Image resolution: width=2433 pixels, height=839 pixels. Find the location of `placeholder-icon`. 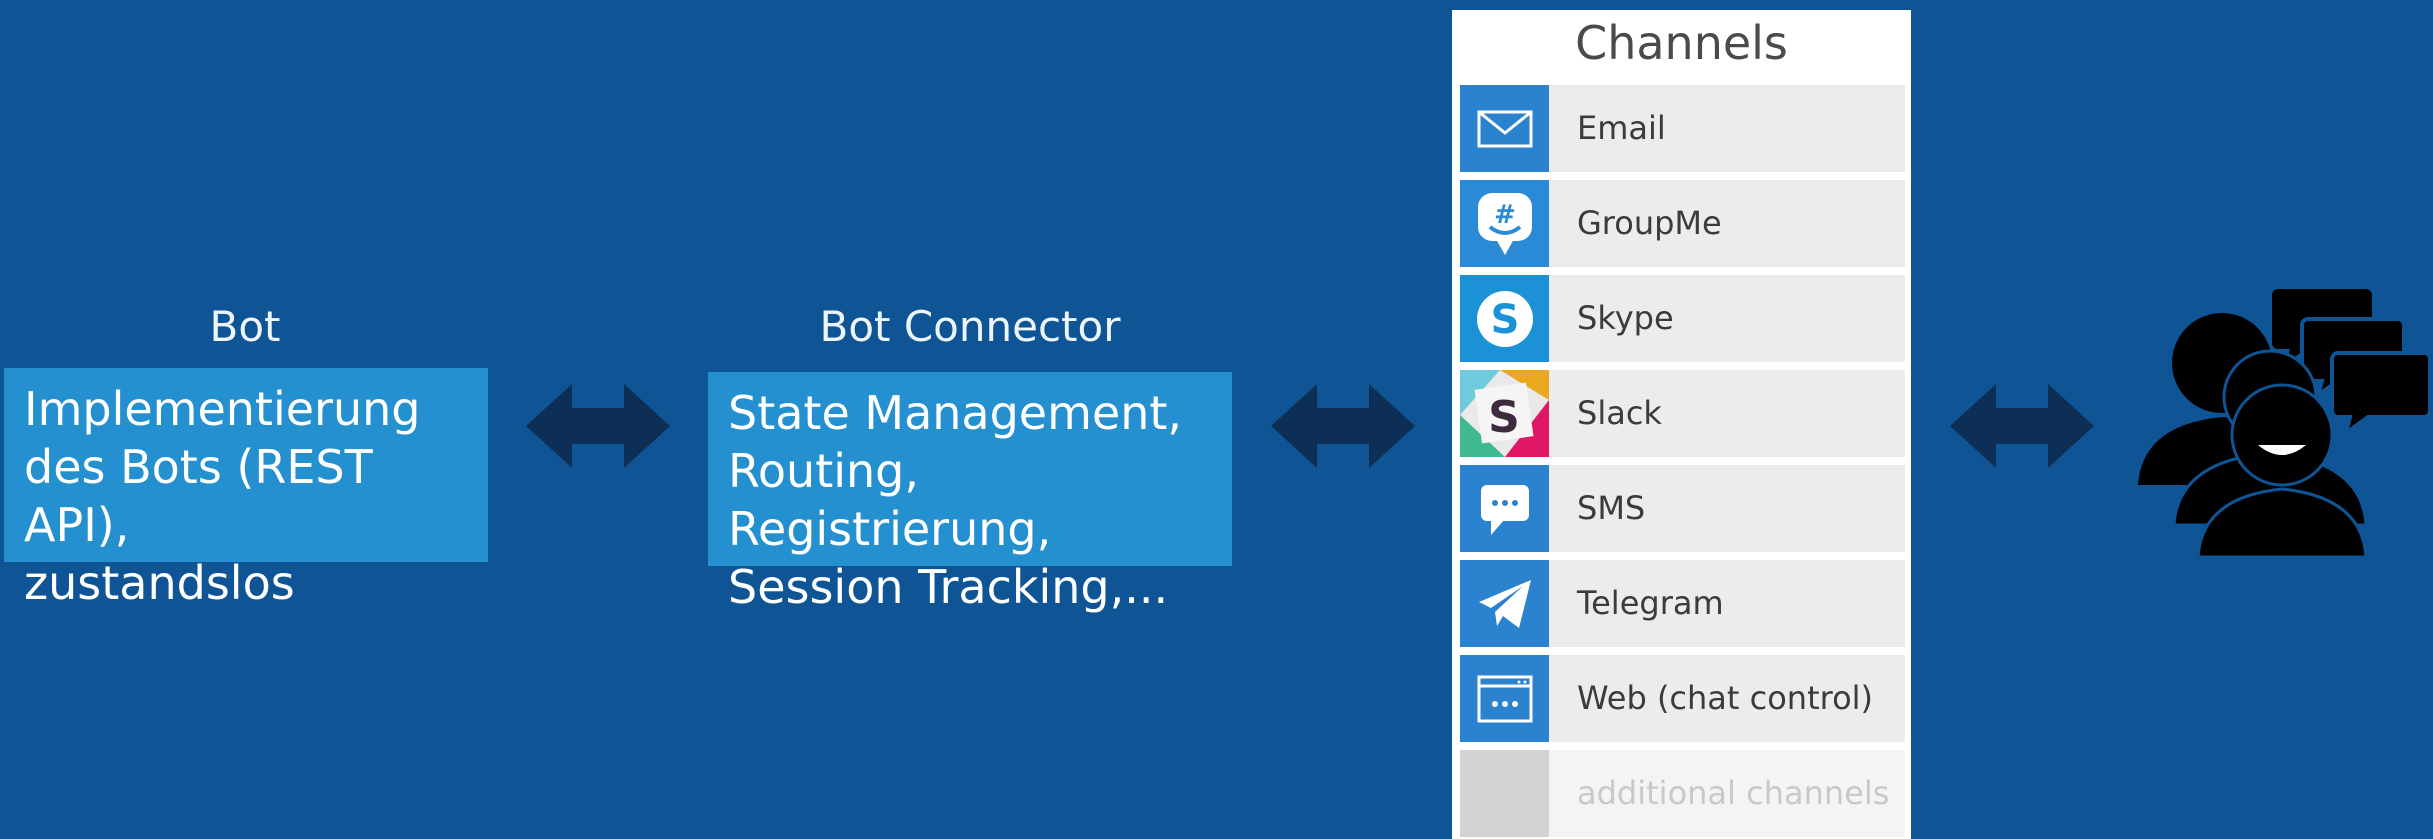

placeholder-icon is located at coordinates (1504, 793).